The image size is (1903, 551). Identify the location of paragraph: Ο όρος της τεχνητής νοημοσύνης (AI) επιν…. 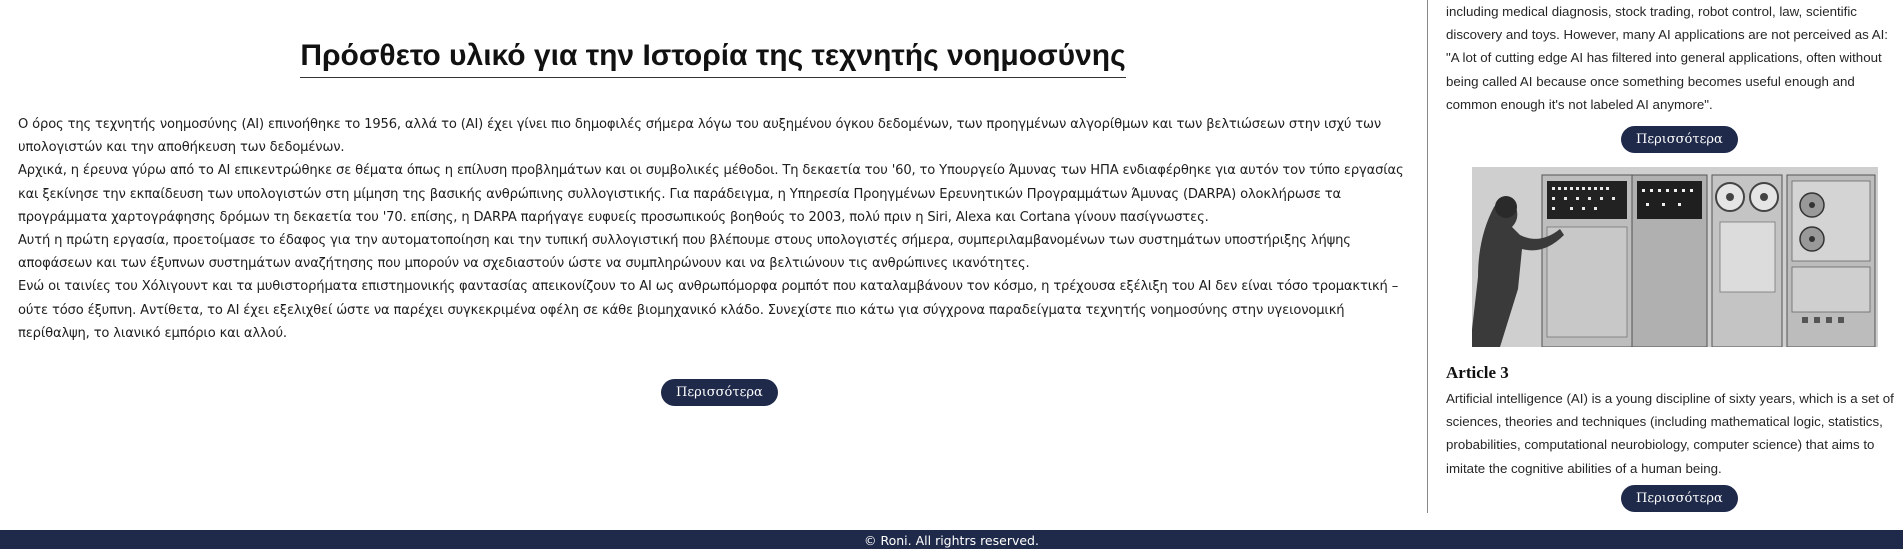
(700, 136).